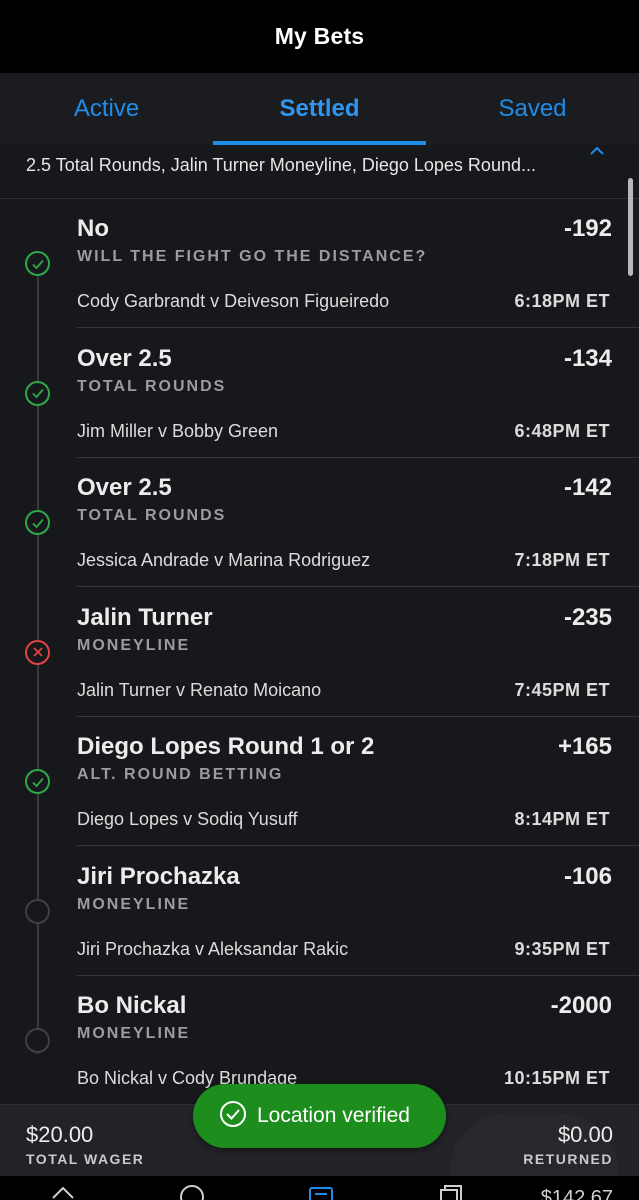 This screenshot has width=639, height=1200. What do you see at coordinates (451, 1192) in the screenshot?
I see `cards-icon` at bounding box center [451, 1192].